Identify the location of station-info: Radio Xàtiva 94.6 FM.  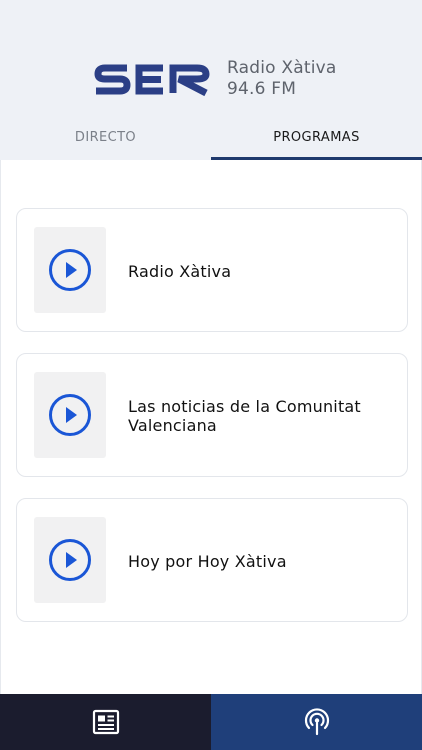
(282, 79).